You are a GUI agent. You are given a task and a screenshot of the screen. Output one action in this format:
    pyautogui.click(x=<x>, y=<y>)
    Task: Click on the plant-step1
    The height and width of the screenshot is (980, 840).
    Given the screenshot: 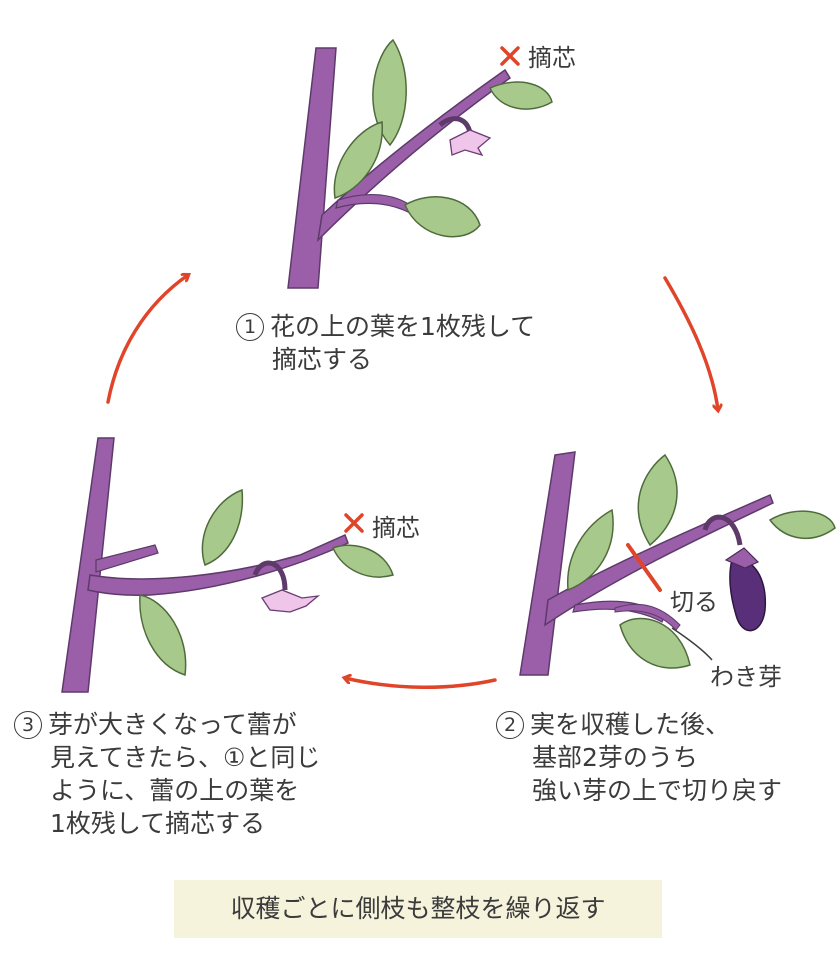 What is the action you would take?
    pyautogui.click(x=420, y=163)
    